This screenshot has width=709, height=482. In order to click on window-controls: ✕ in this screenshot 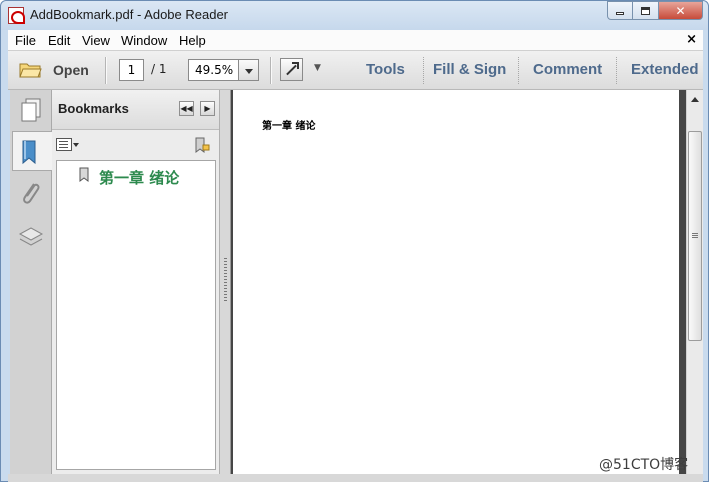, I will do `click(655, 11)`.